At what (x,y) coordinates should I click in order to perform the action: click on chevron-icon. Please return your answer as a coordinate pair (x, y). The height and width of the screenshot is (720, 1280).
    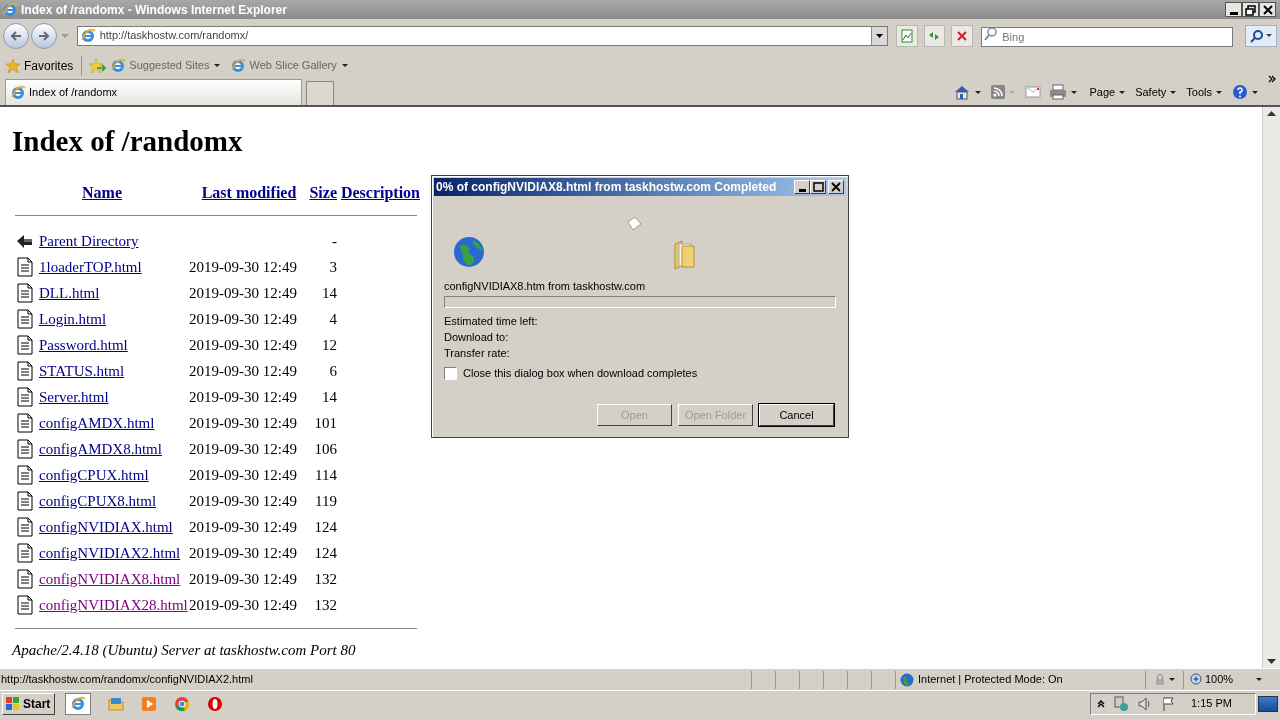
    Looking at the image, I should click on (1272, 79).